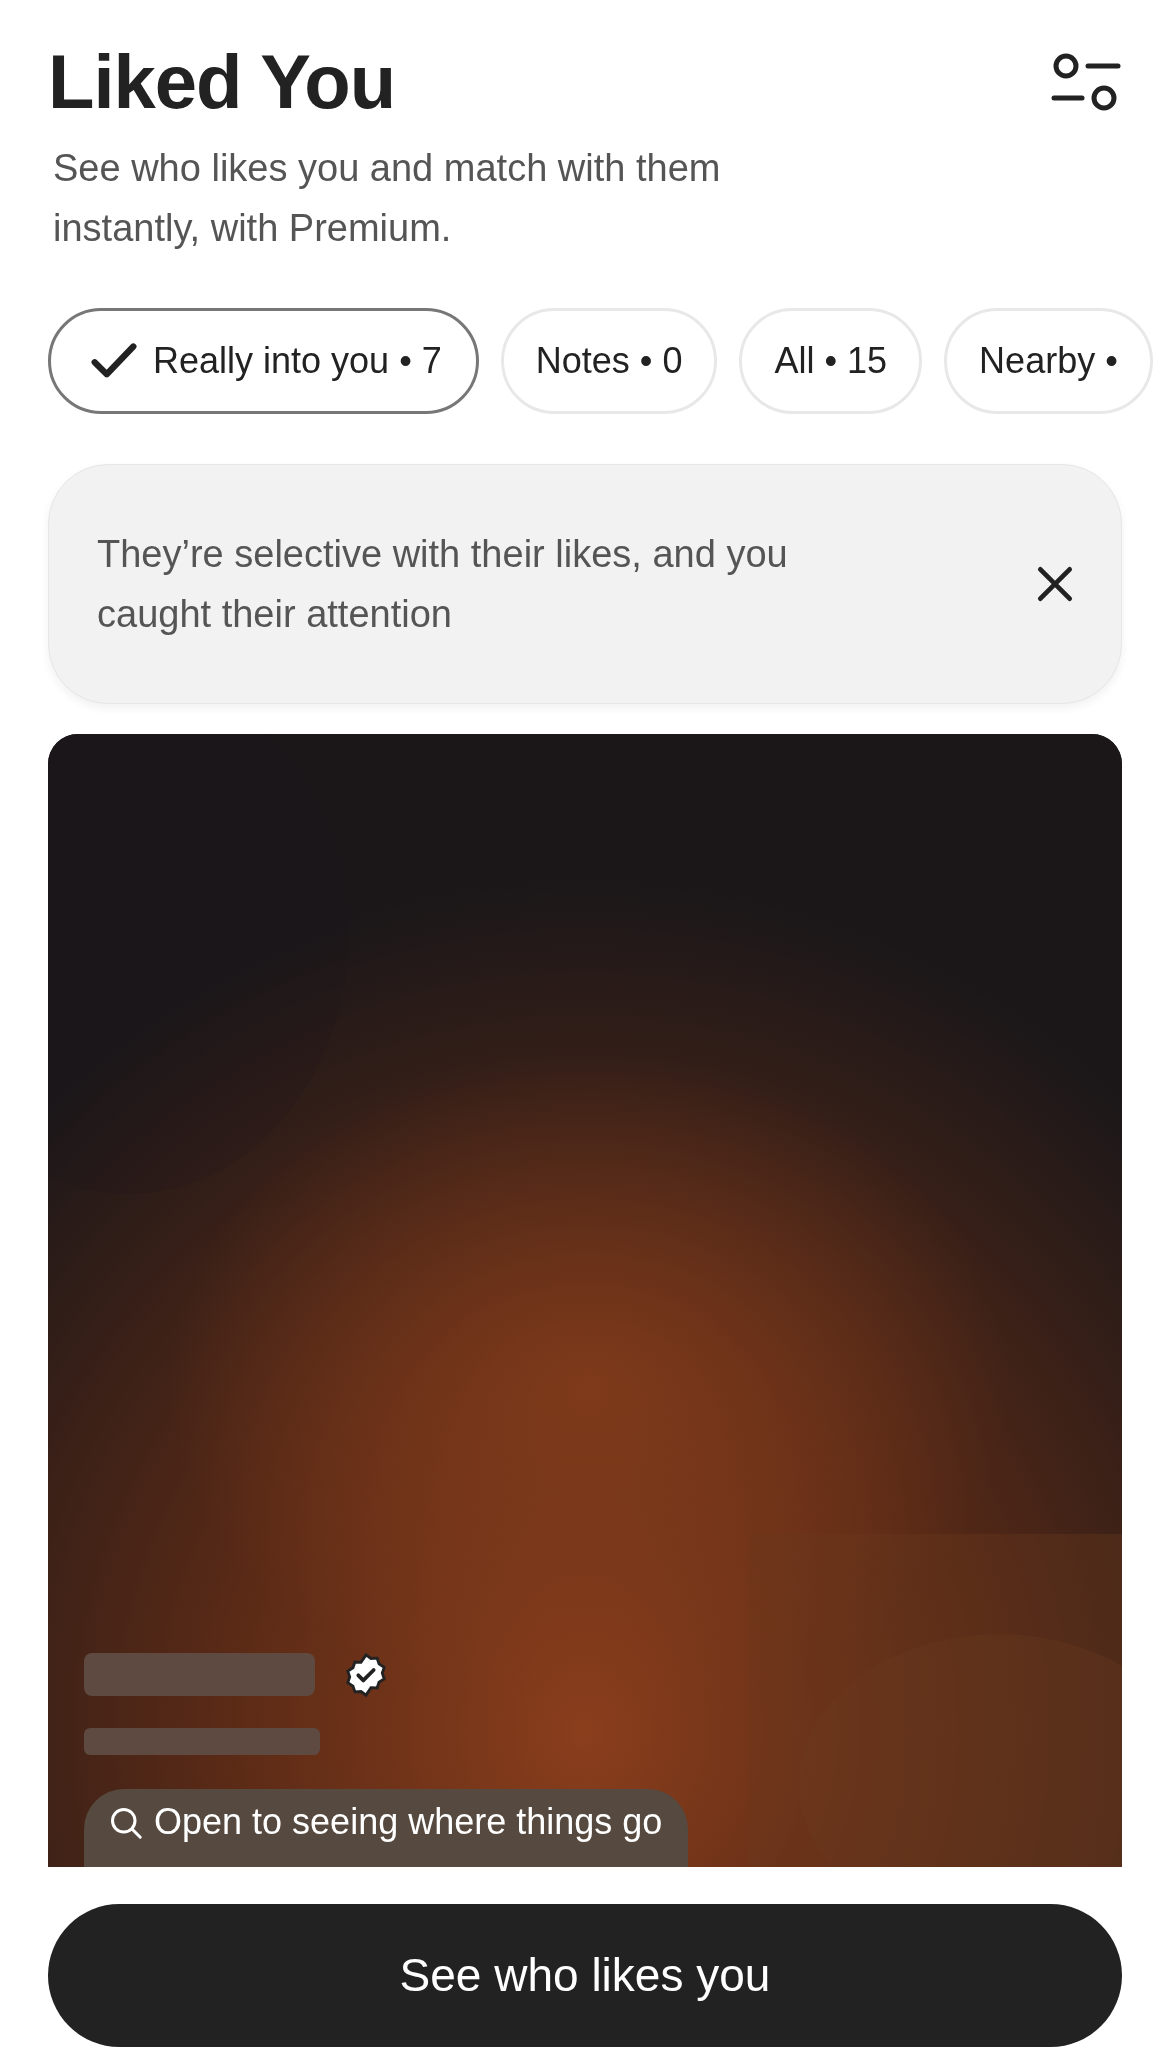  What do you see at coordinates (609, 360) in the screenshot?
I see `filter-chip: Notes • 0` at bounding box center [609, 360].